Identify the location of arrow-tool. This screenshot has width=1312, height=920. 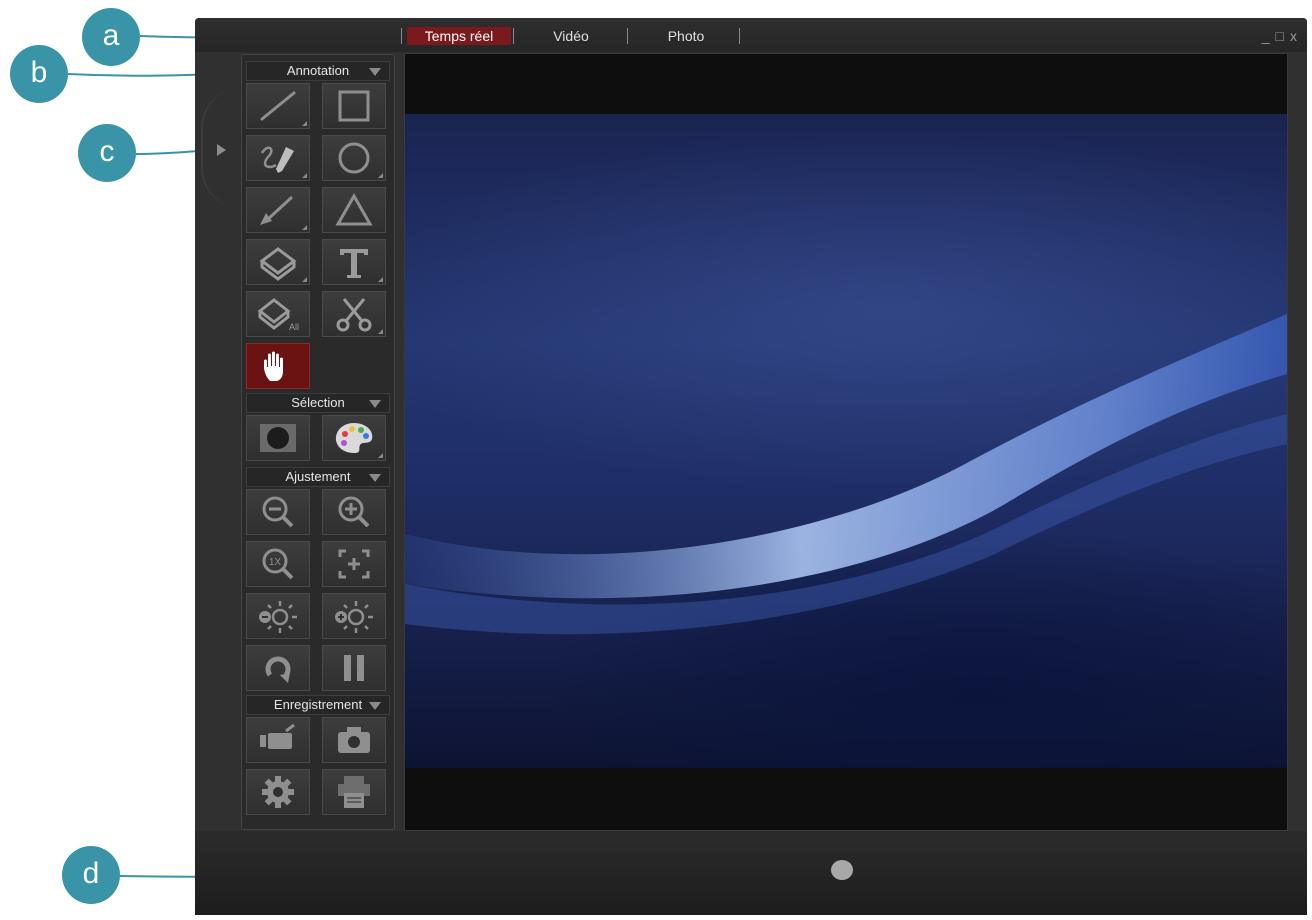
(278, 210).